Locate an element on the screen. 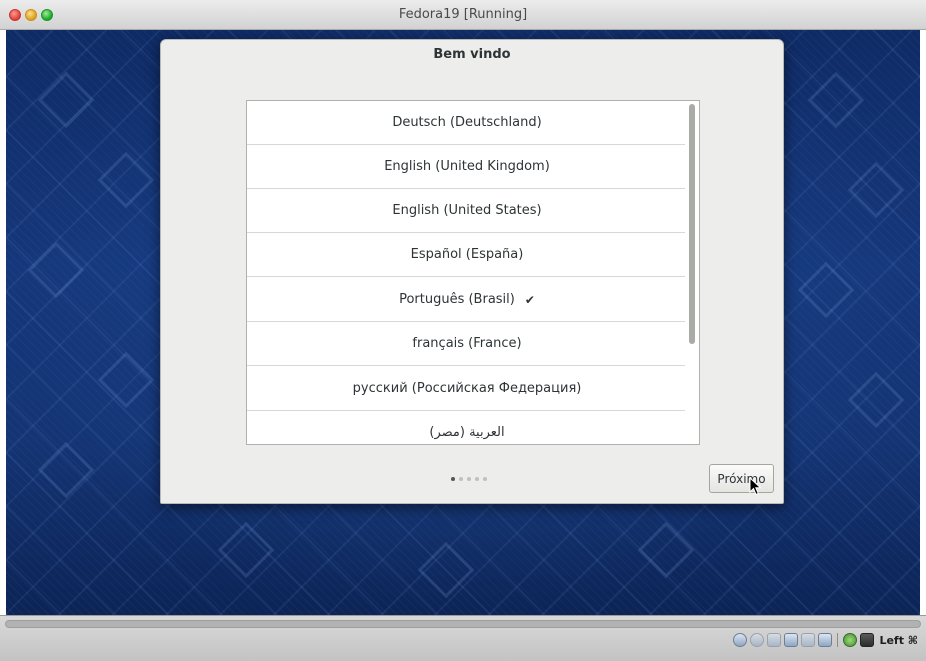  shared-folder-icon is located at coordinates (808, 640).